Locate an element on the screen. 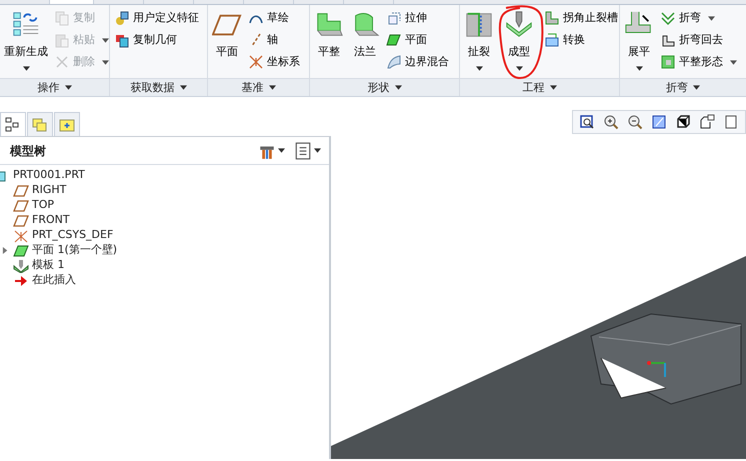 The width and height of the screenshot is (746, 461). zoom-in-icon is located at coordinates (611, 122).